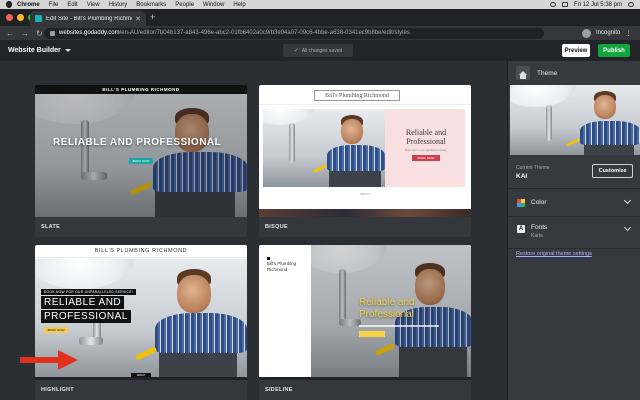 This screenshot has height=400, width=640. I want to click on save-status: ✓ All changes saved, so click(318, 50).